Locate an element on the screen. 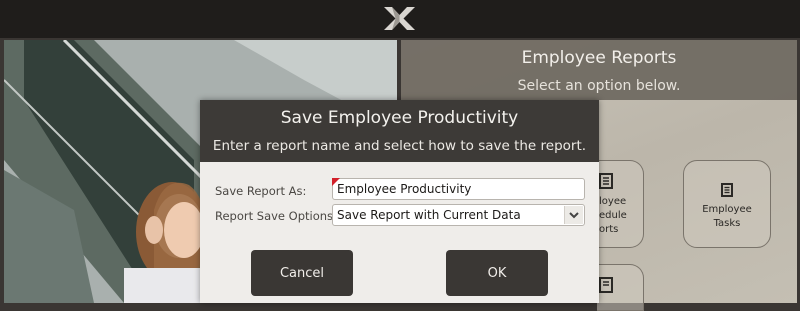  panel-title: Employee Reports is located at coordinates (599, 58).